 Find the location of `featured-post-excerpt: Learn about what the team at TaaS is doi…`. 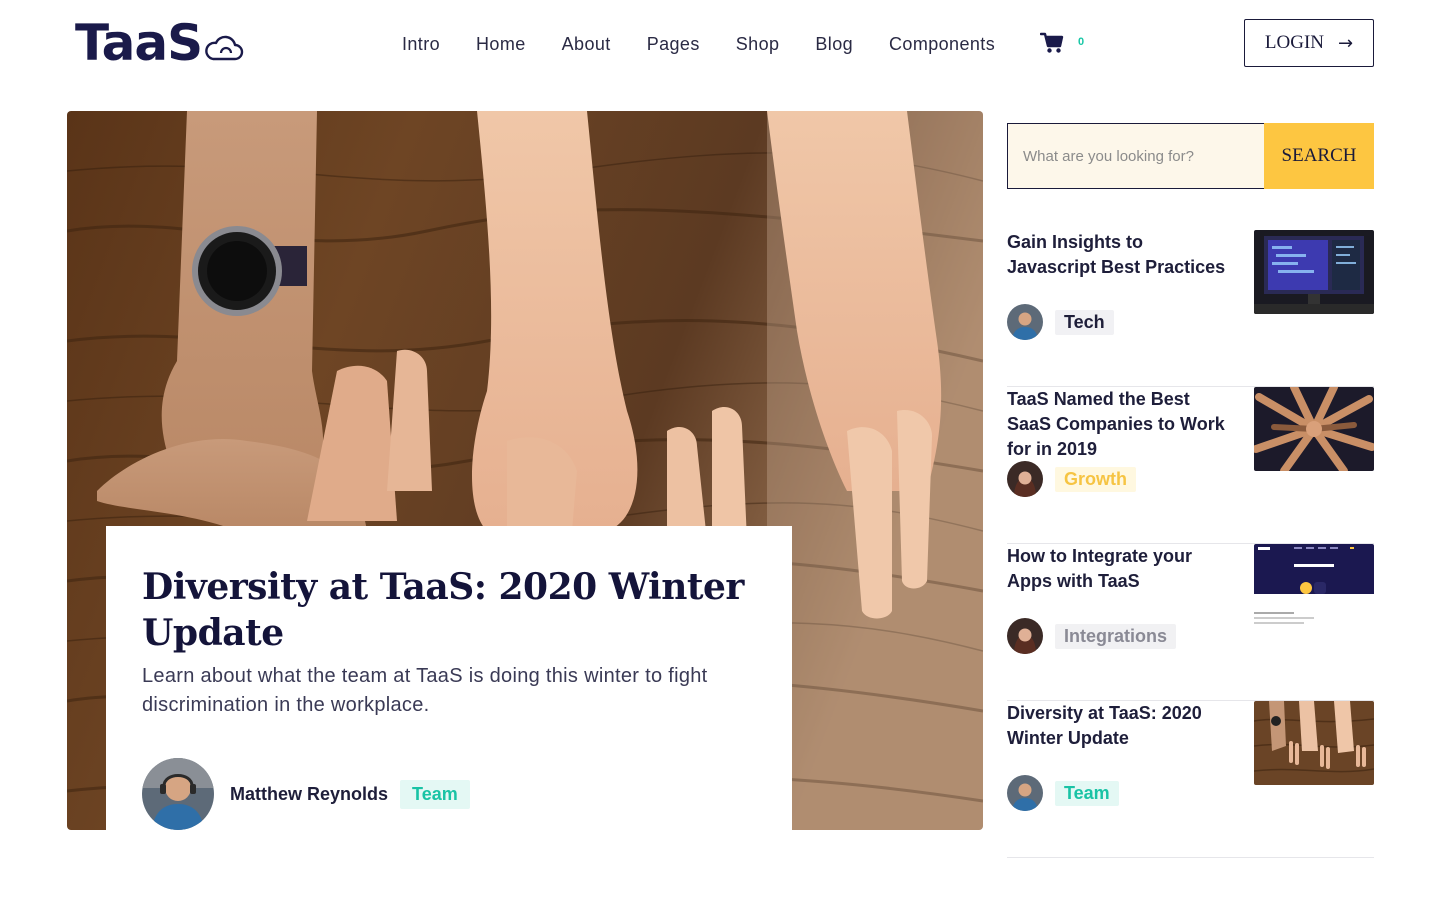

featured-post-excerpt: Learn about what the team at TaaS is doi… is located at coordinates (425, 690).